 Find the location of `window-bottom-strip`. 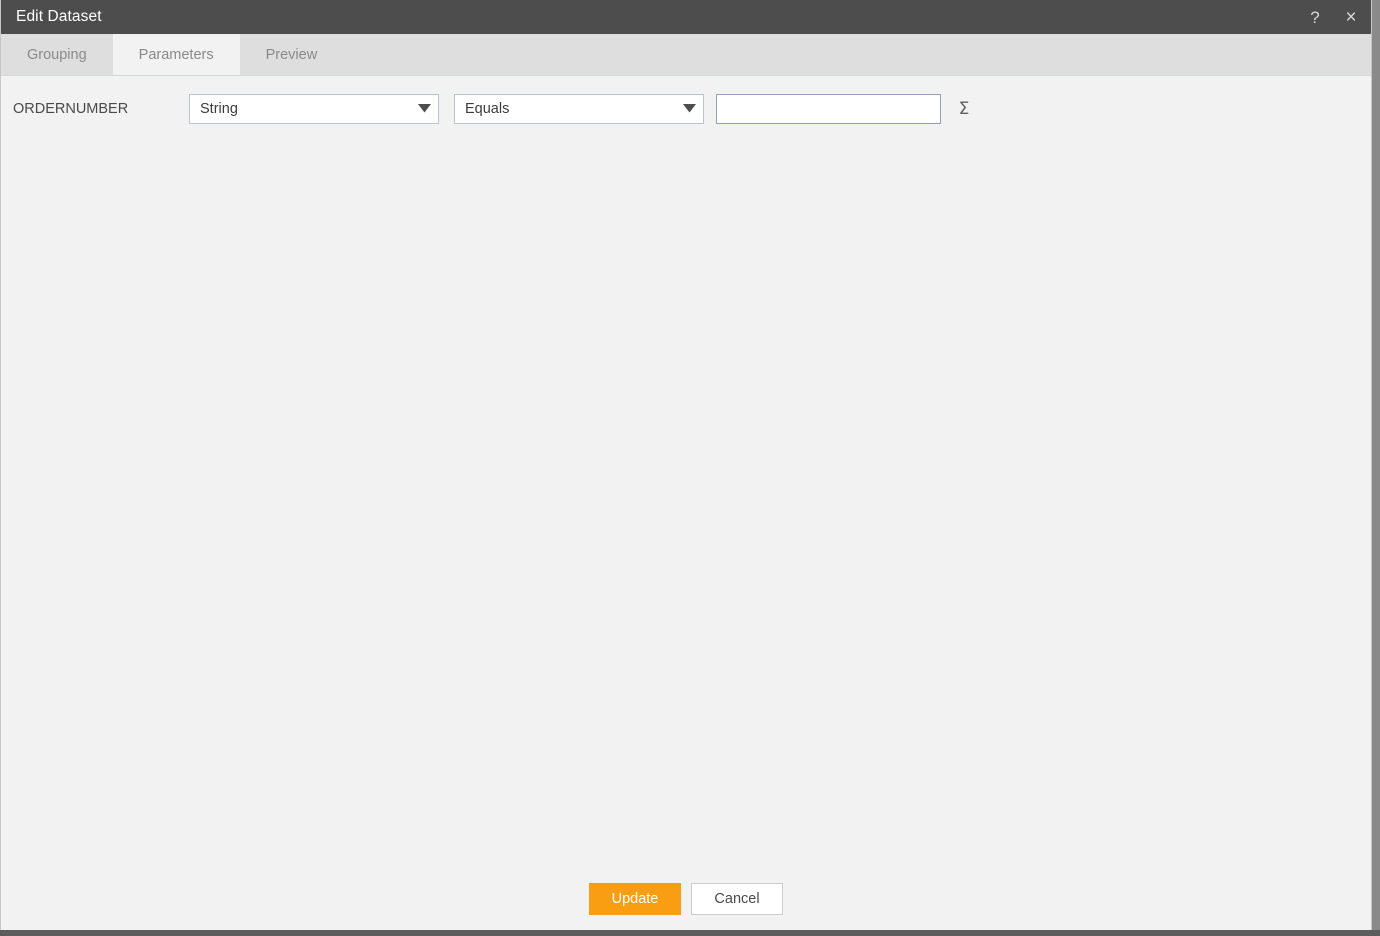

window-bottom-strip is located at coordinates (690, 933).